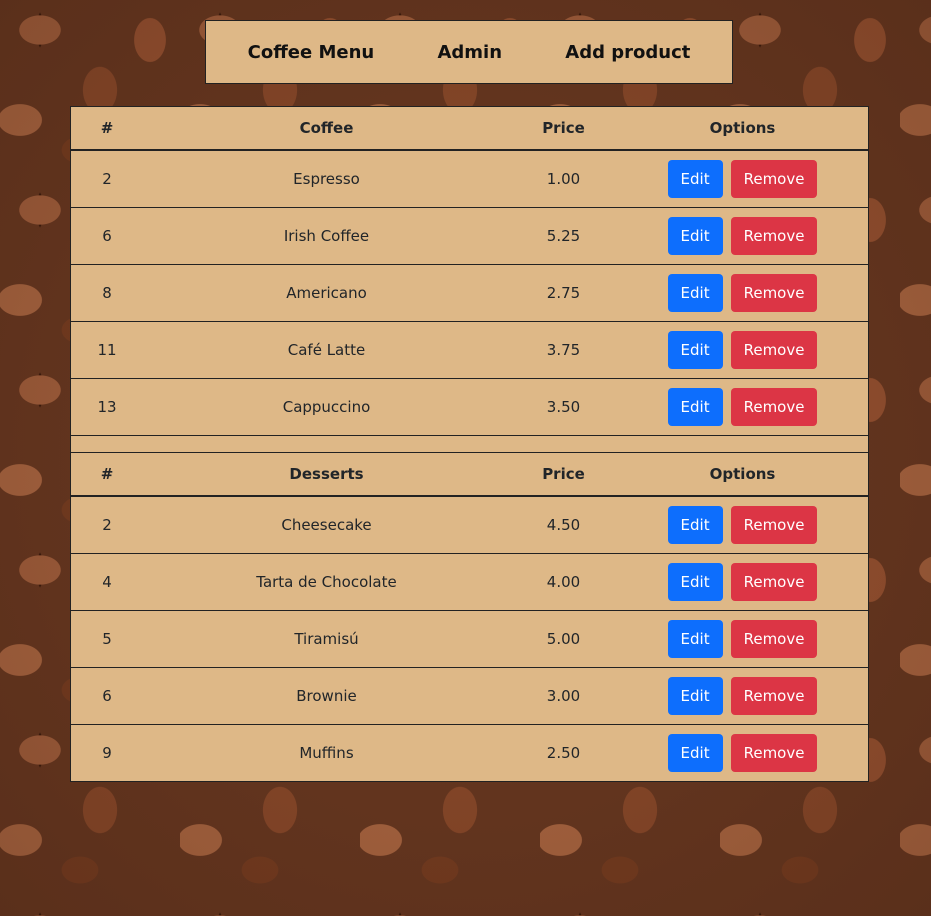 The height and width of the screenshot is (916, 931). I want to click on row-name: Brownie, so click(326, 696).